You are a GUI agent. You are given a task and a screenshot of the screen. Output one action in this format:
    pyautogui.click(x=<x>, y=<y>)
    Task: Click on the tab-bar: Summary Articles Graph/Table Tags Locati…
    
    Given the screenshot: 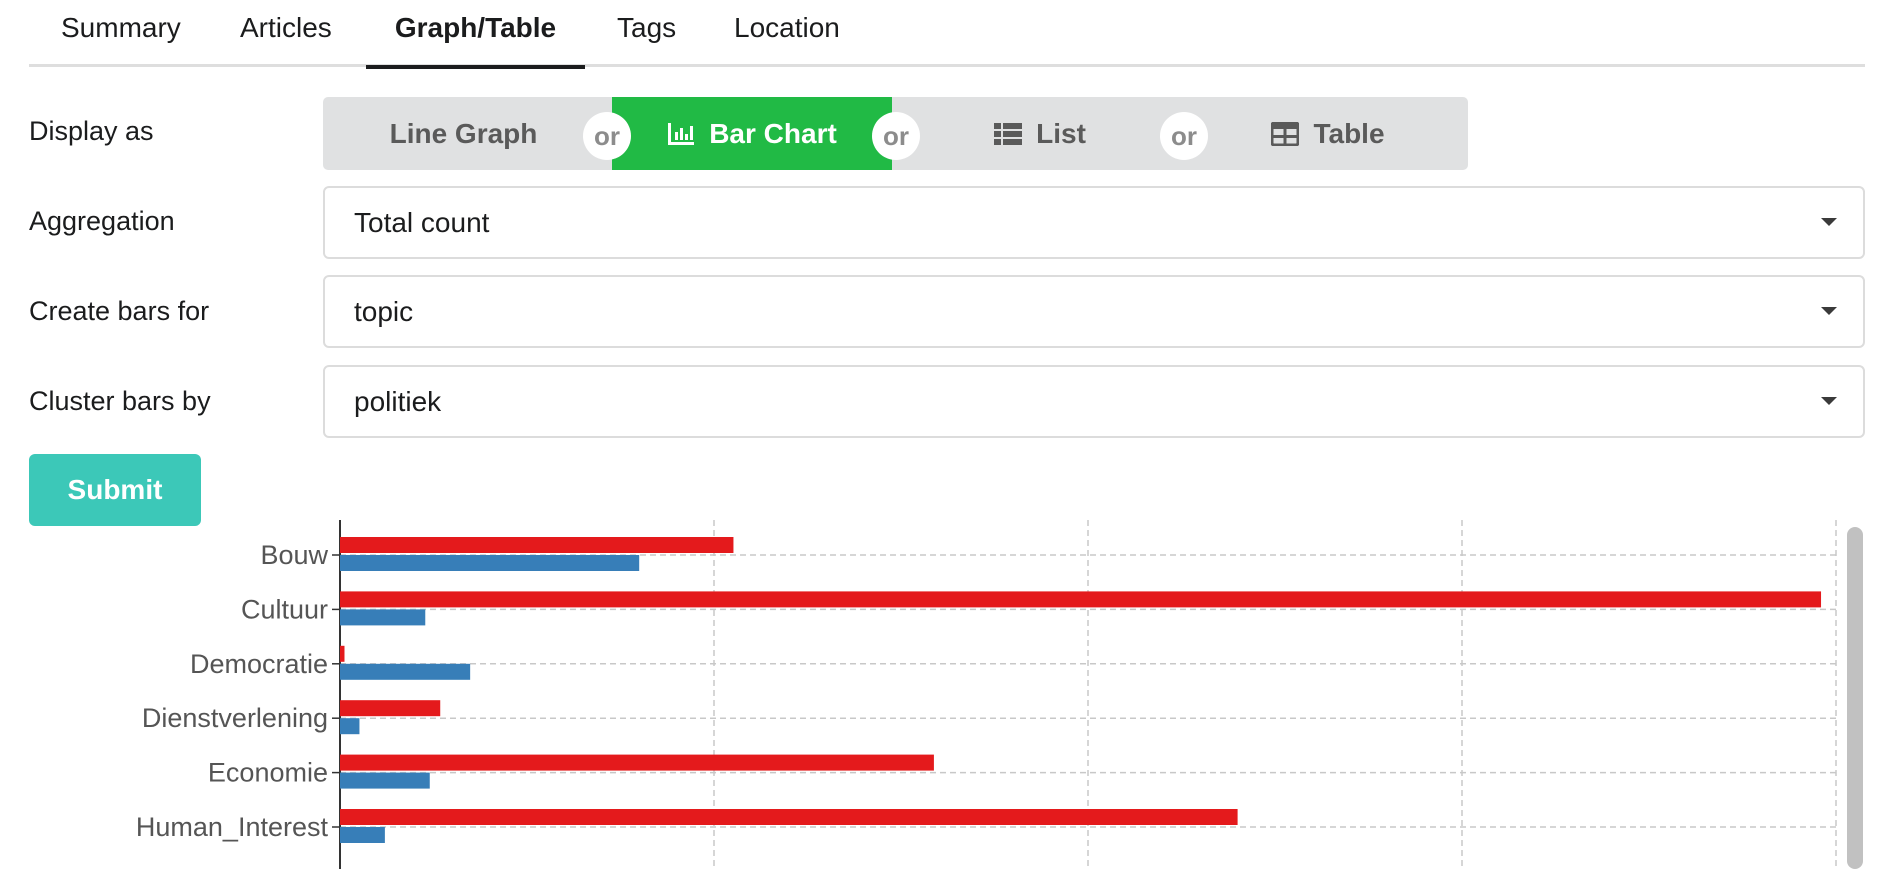 What is the action you would take?
    pyautogui.click(x=947, y=34)
    